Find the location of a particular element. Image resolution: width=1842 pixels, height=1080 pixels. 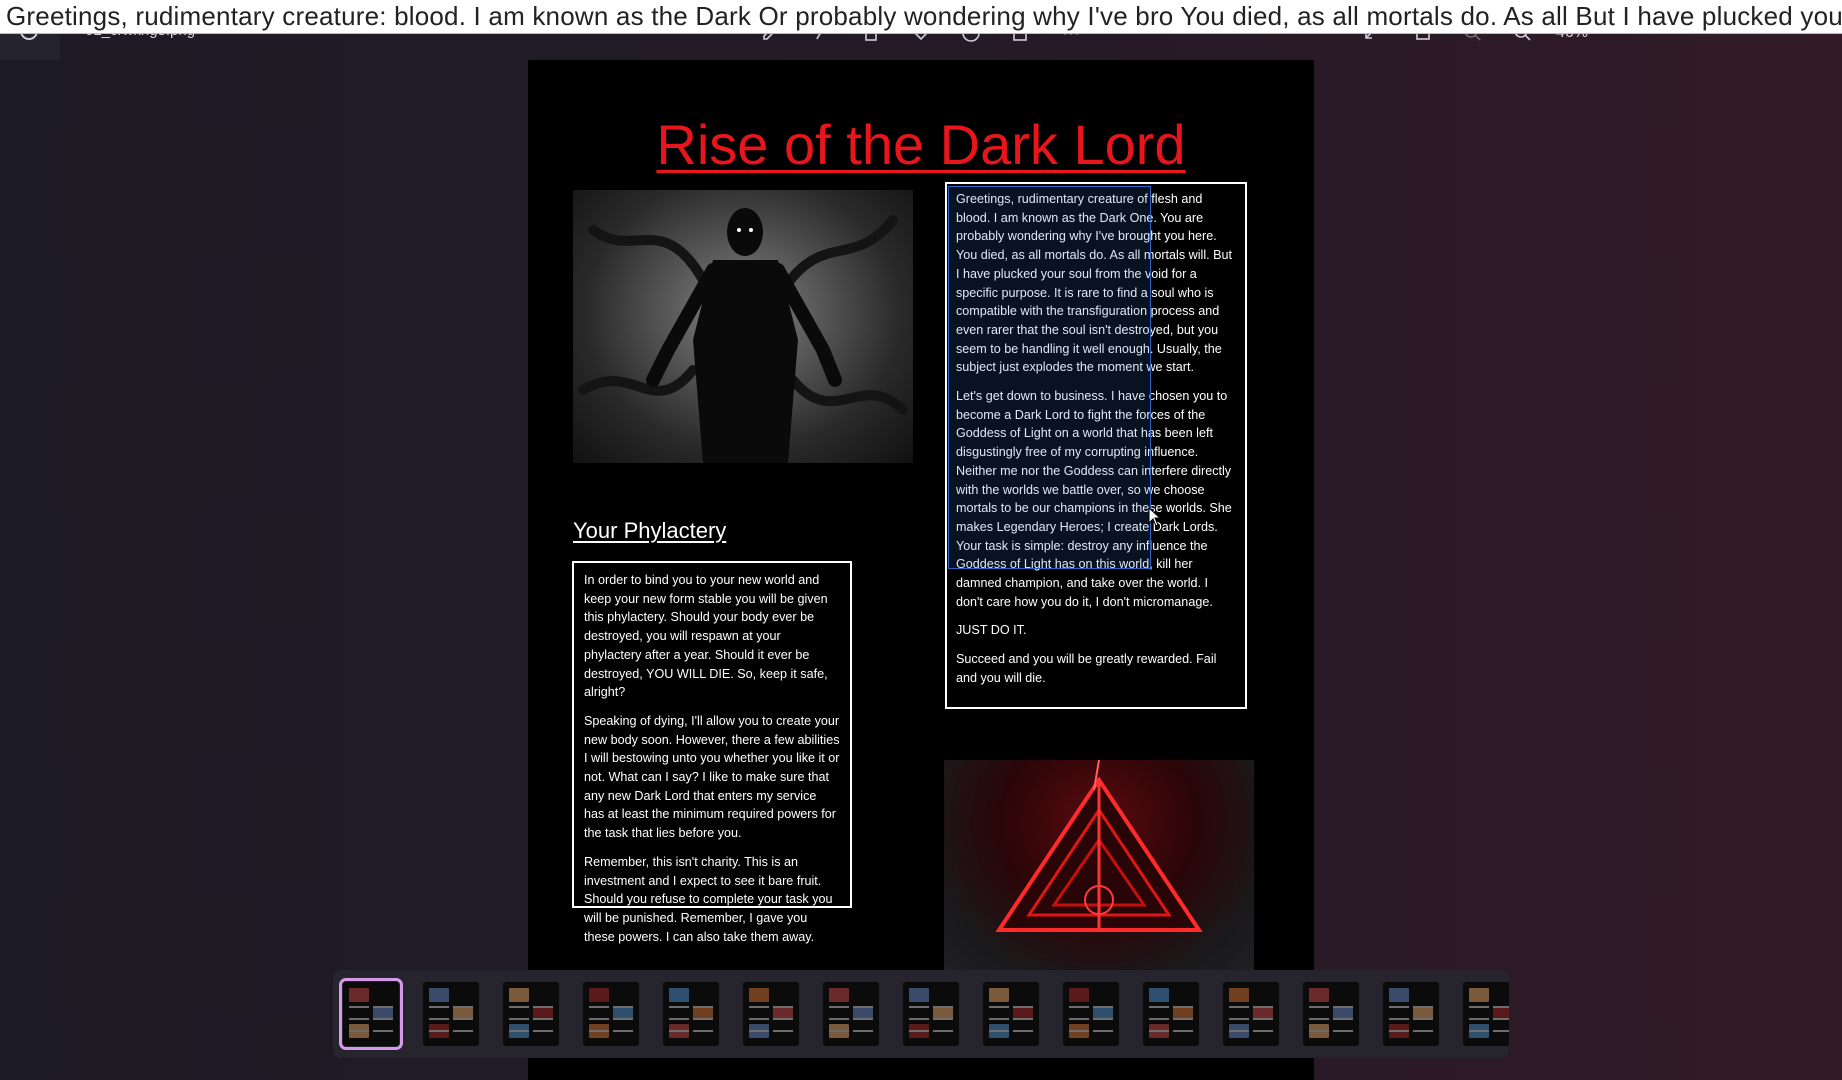

mouse-cursor-icon is located at coordinates (1155, 517).